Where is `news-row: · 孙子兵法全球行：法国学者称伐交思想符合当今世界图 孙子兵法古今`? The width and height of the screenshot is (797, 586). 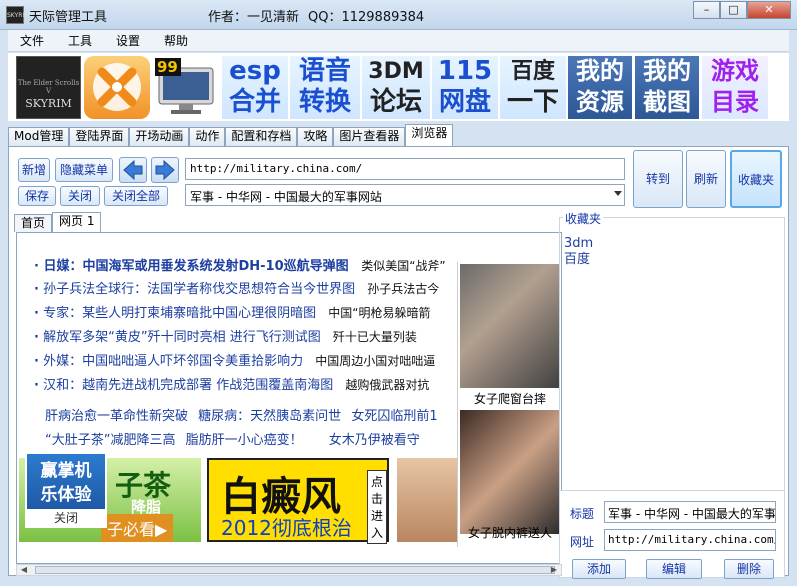
news-row: · 孙子兵法全球行：法国学者称伐交思想符合当今世界图 孙子兵法古今 is located at coordinates (236, 287).